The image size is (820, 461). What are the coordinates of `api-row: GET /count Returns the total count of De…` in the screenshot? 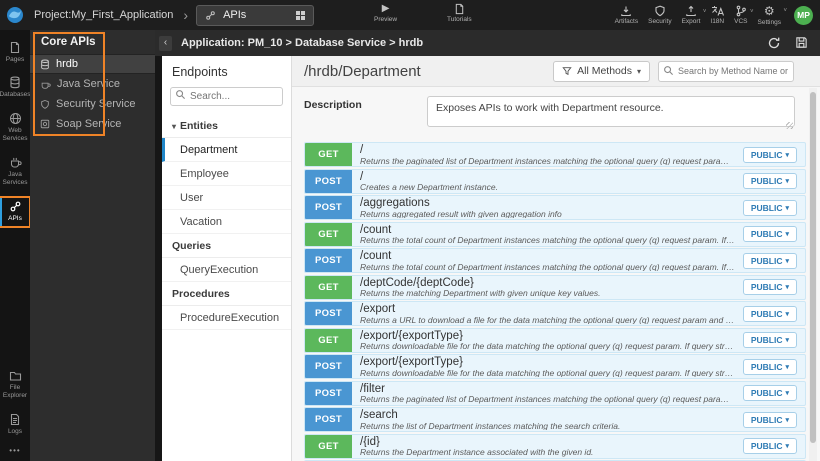 It's located at (555, 234).